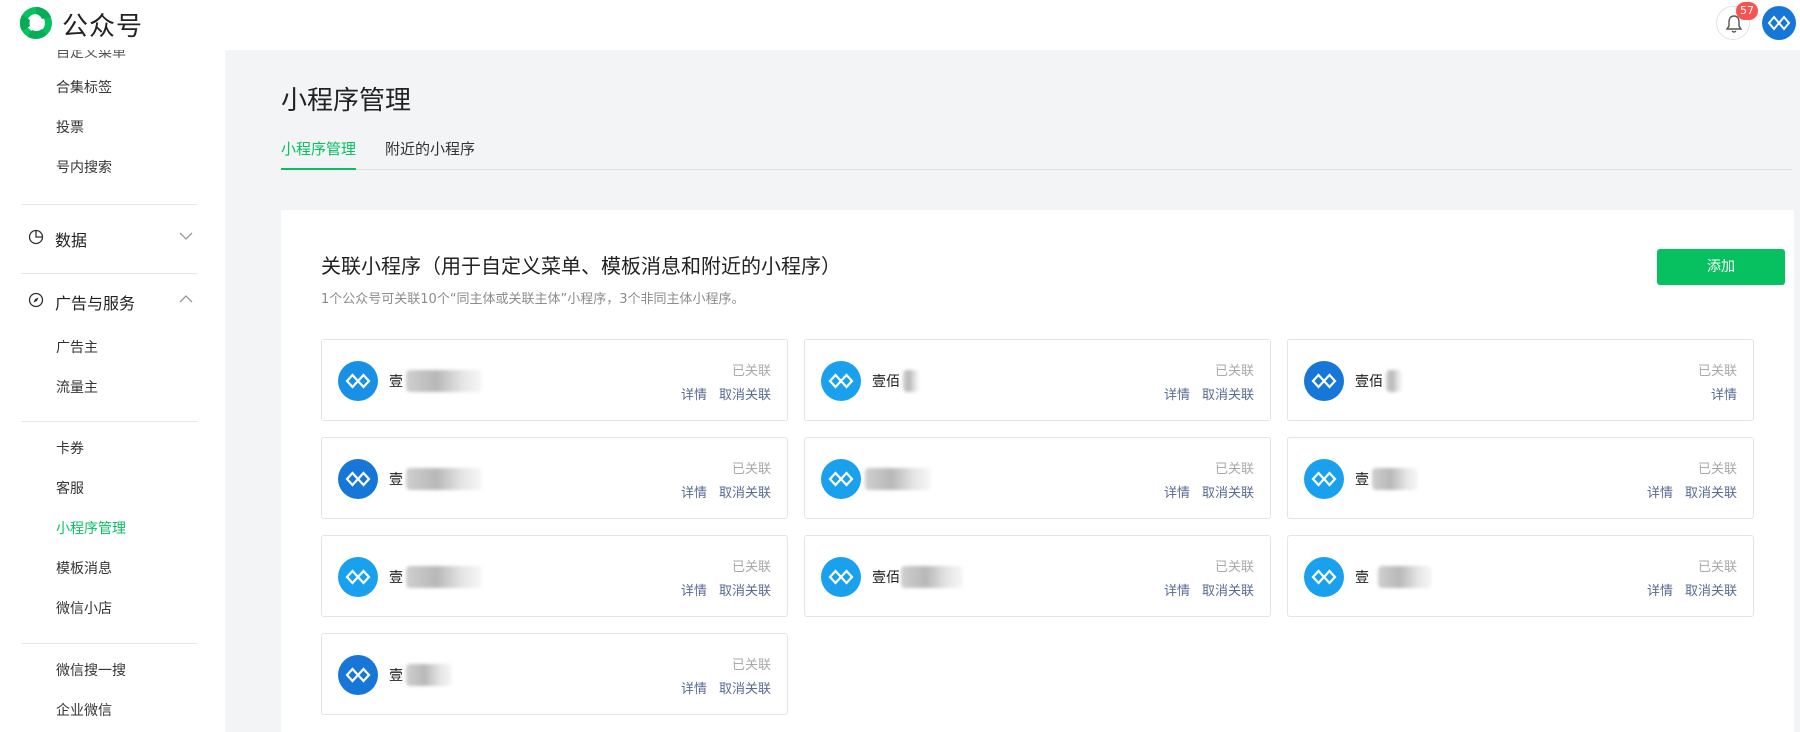  What do you see at coordinates (186, 299) in the screenshot?
I see `chevron-up-icon` at bounding box center [186, 299].